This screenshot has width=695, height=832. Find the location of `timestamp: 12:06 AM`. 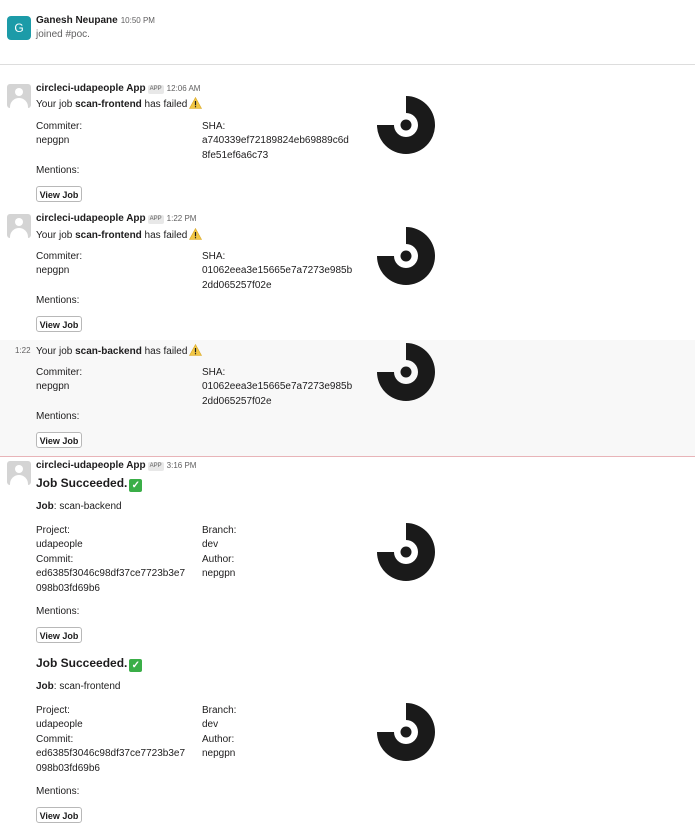

timestamp: 12:06 AM is located at coordinates (184, 88).